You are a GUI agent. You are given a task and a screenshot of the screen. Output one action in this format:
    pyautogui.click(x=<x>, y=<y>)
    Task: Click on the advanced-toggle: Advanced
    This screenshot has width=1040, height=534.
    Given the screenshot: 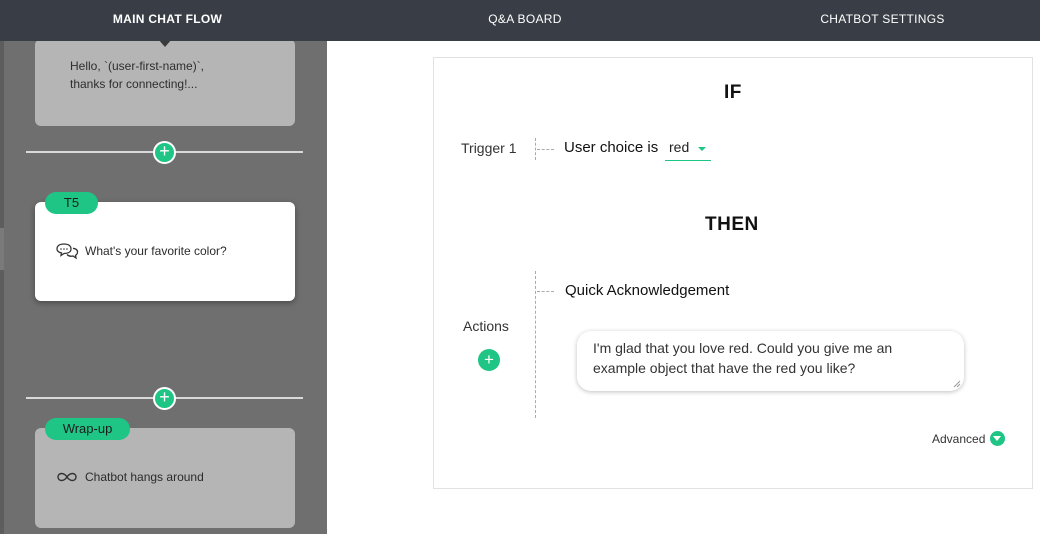 What is the action you would take?
    pyautogui.click(x=969, y=438)
    